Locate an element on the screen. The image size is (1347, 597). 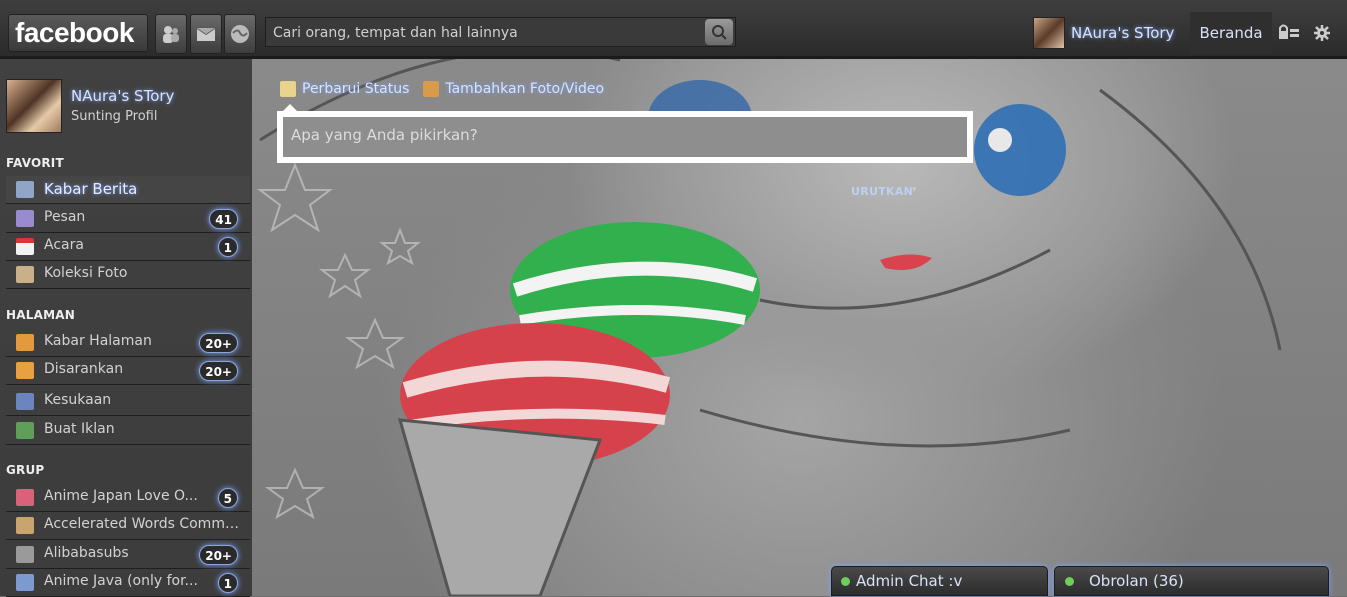
sidebar-item-label: Disarankan is located at coordinates (84, 369).